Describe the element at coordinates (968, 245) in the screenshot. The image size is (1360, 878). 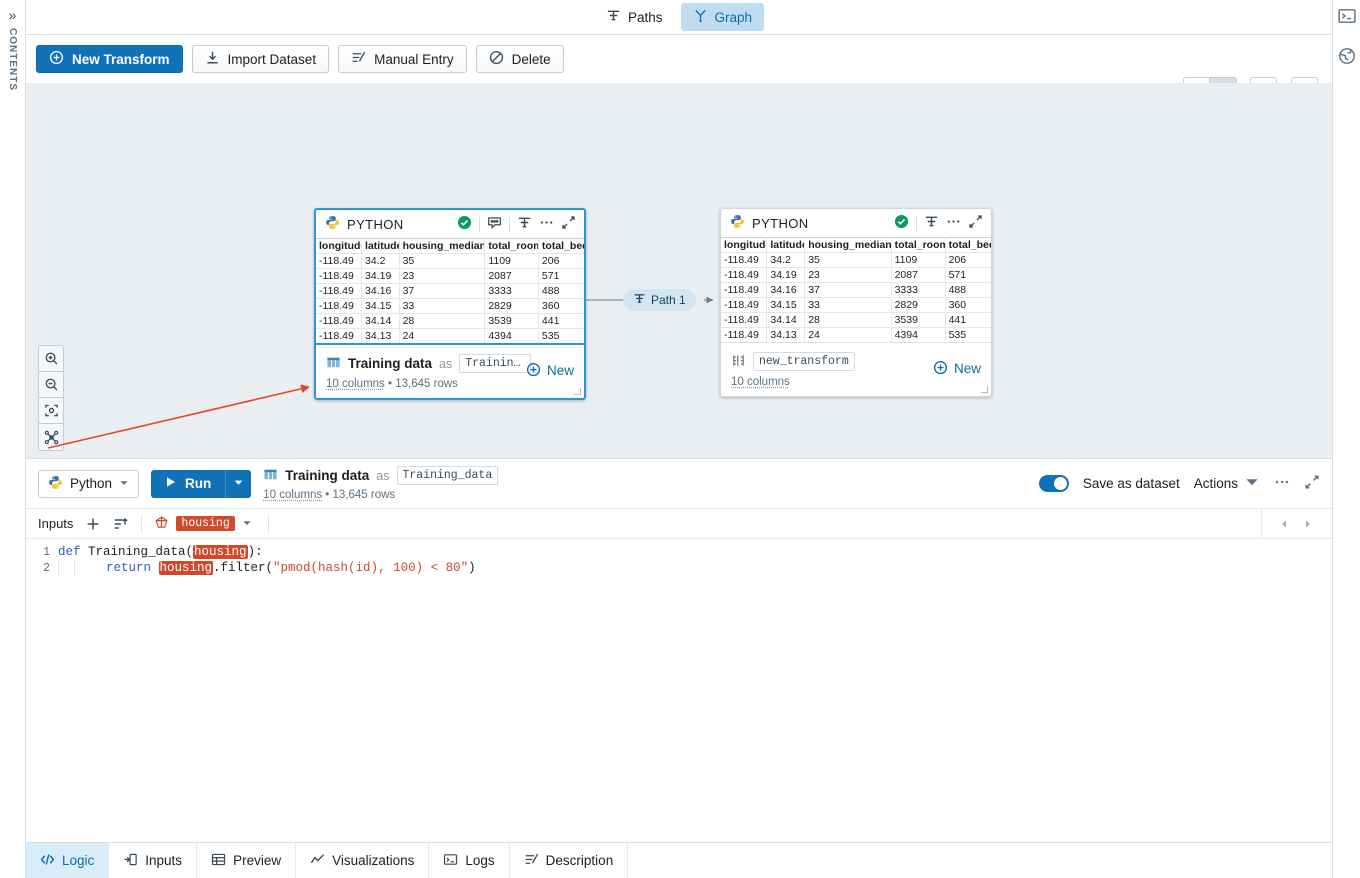
I see `column-header: total_bed` at that location.